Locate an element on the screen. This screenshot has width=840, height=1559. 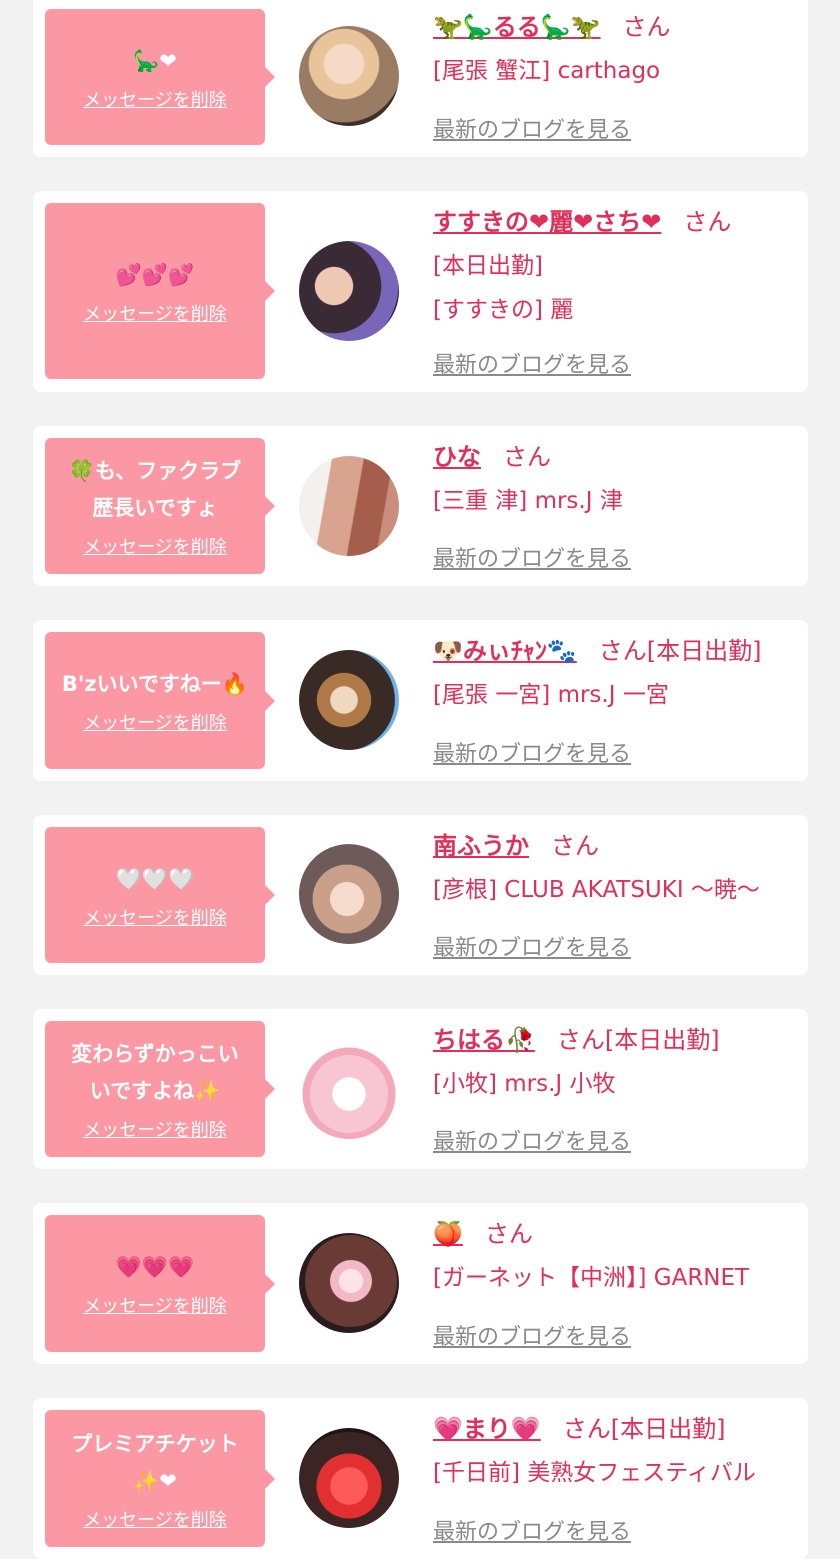
shop-line: [小牧] mrs.J 小牧 is located at coordinates (524, 1084).